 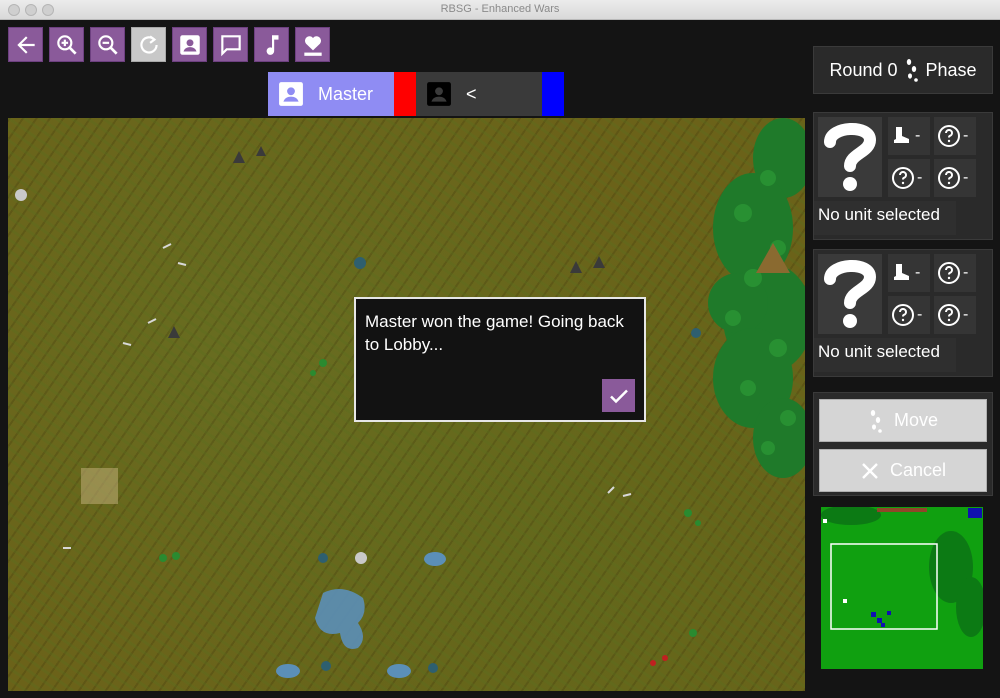 I want to click on back-arrow-icon, so click(x=25, y=44).